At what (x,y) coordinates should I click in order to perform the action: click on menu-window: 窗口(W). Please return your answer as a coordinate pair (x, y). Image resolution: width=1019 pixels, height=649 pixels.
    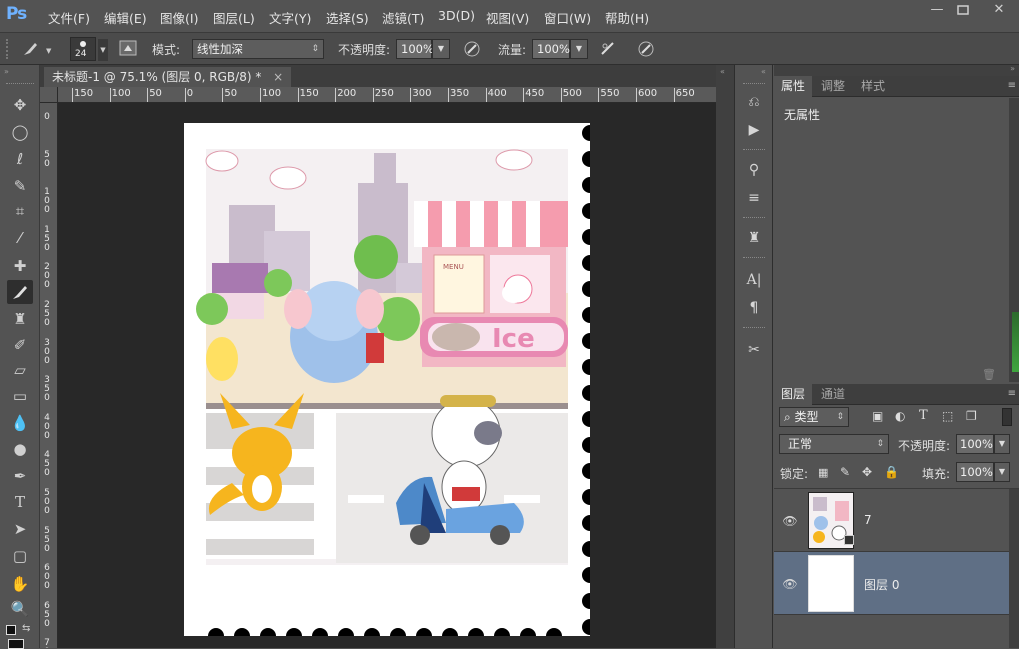
    Looking at the image, I should click on (567, 17).